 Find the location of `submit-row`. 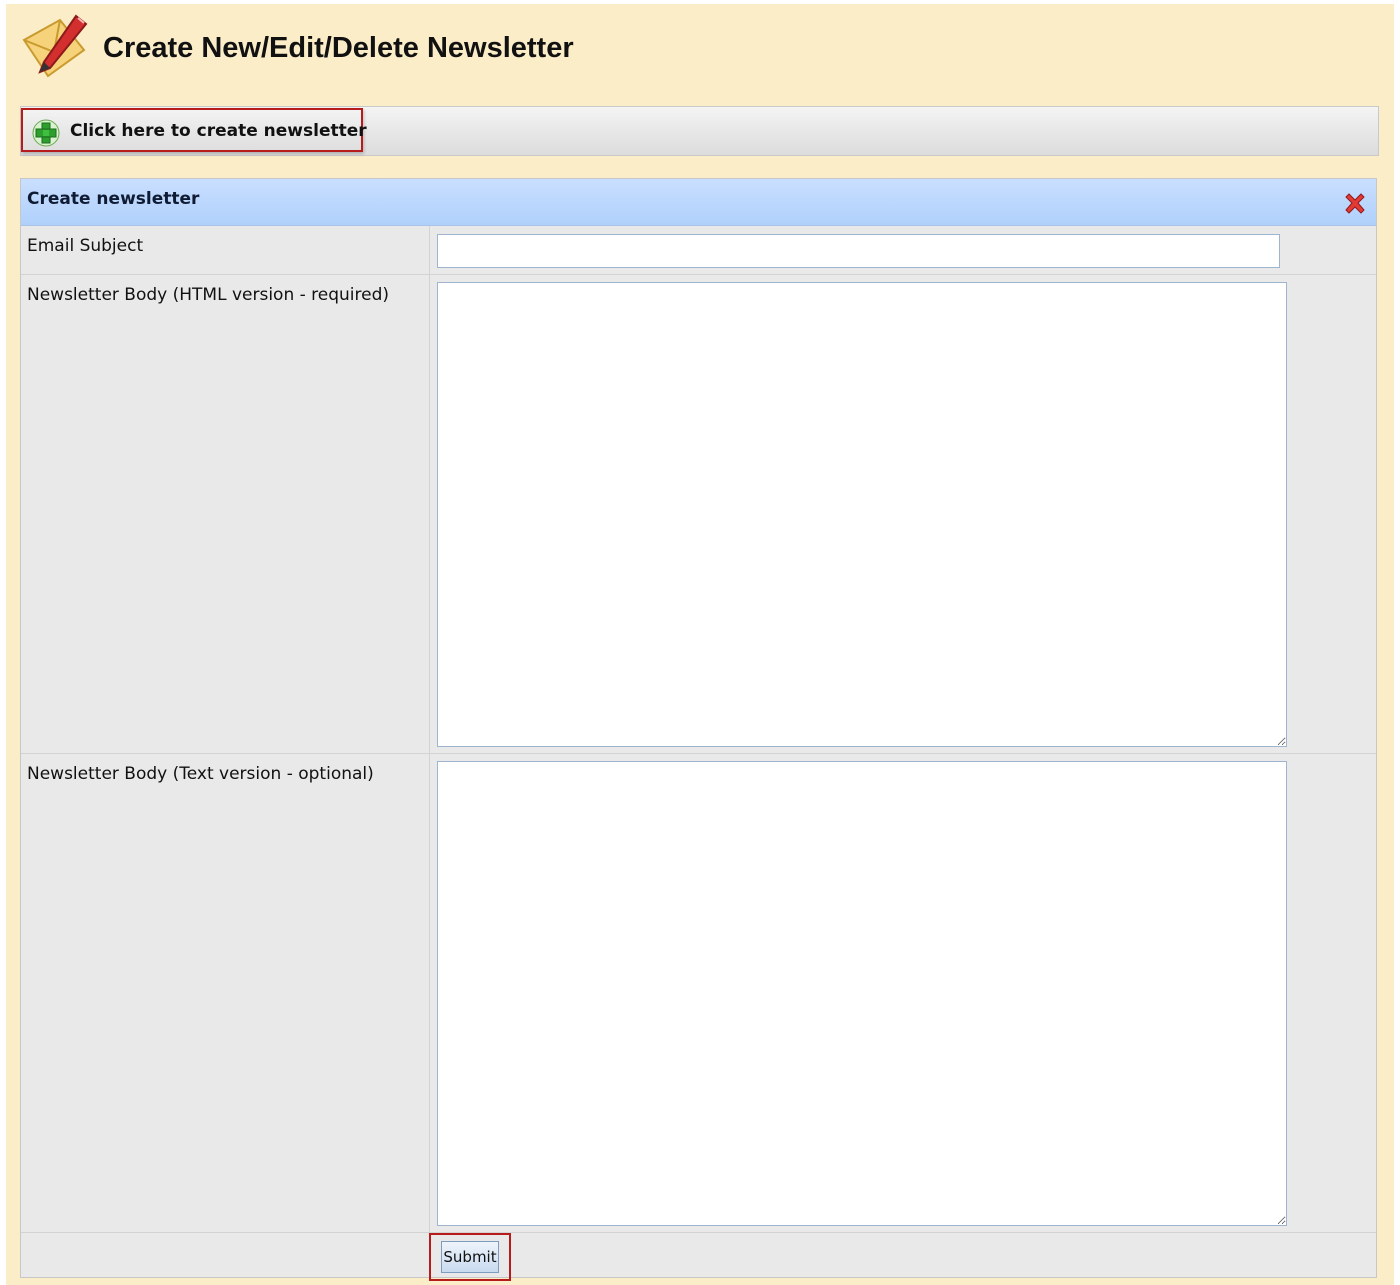

submit-row is located at coordinates (698, 1256).